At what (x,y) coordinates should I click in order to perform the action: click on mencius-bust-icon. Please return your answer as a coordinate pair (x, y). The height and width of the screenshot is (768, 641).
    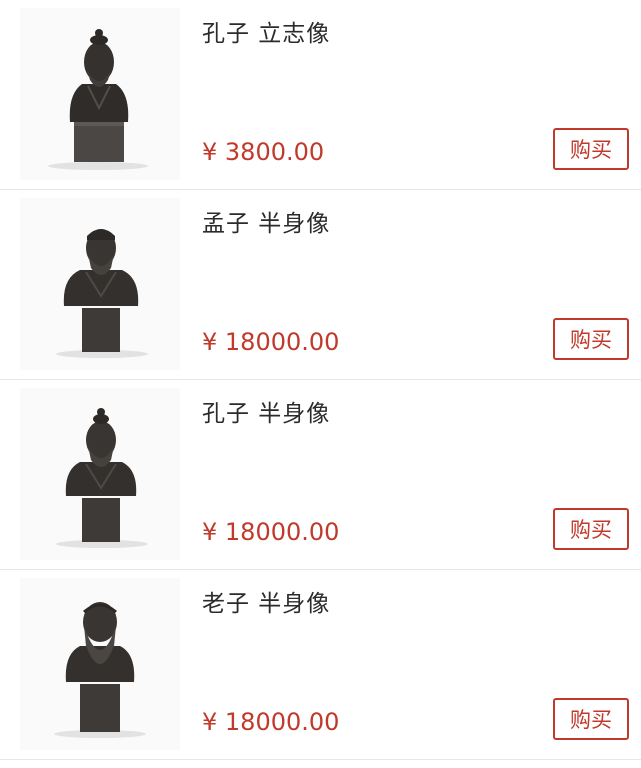
    Looking at the image, I should click on (100, 284).